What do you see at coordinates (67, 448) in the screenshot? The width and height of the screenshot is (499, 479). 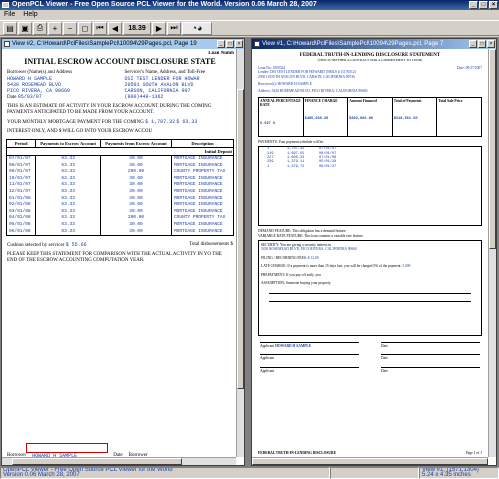 I see `signature-highlight` at bounding box center [67, 448].